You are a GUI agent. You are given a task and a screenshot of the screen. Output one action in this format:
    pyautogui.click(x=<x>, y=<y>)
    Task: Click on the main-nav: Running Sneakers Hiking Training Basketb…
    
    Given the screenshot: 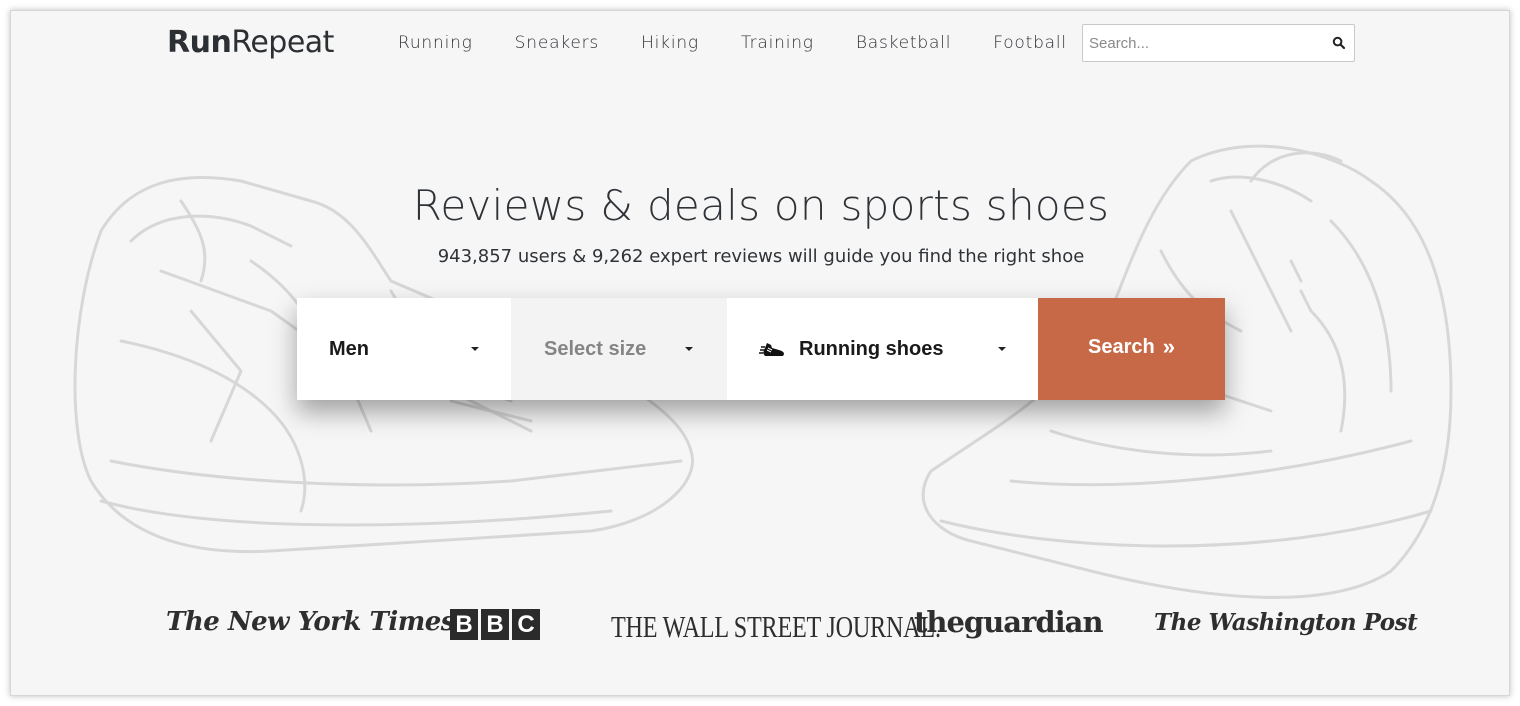 What is the action you would take?
    pyautogui.click(x=753, y=43)
    